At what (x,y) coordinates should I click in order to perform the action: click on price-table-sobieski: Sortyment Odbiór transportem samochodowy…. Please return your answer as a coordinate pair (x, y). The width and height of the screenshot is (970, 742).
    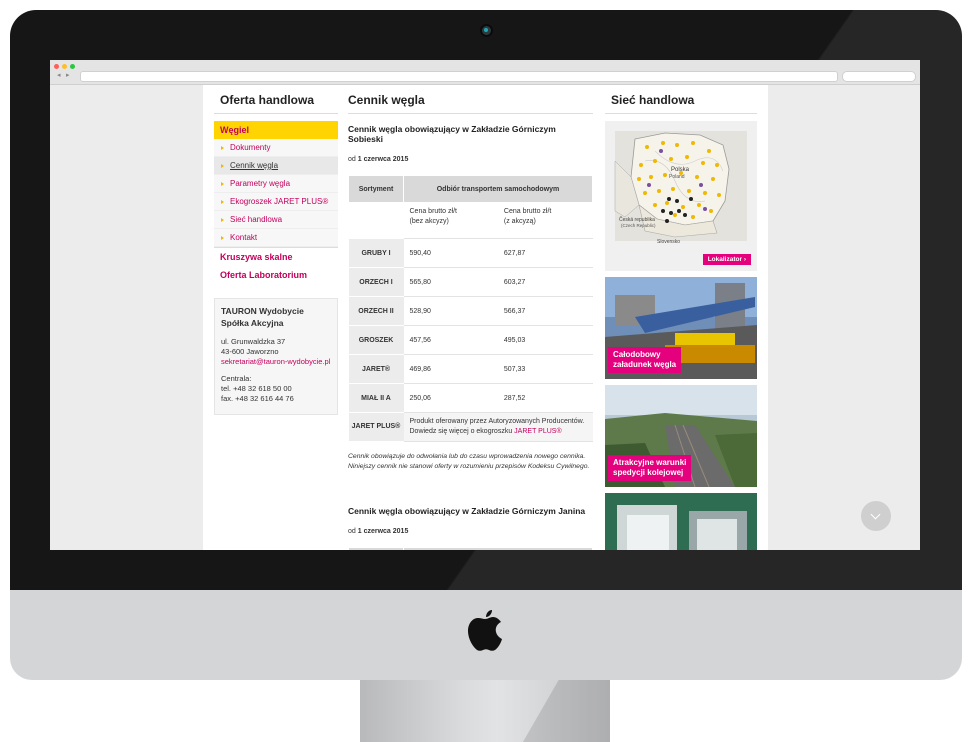
    Looking at the image, I should click on (470, 308).